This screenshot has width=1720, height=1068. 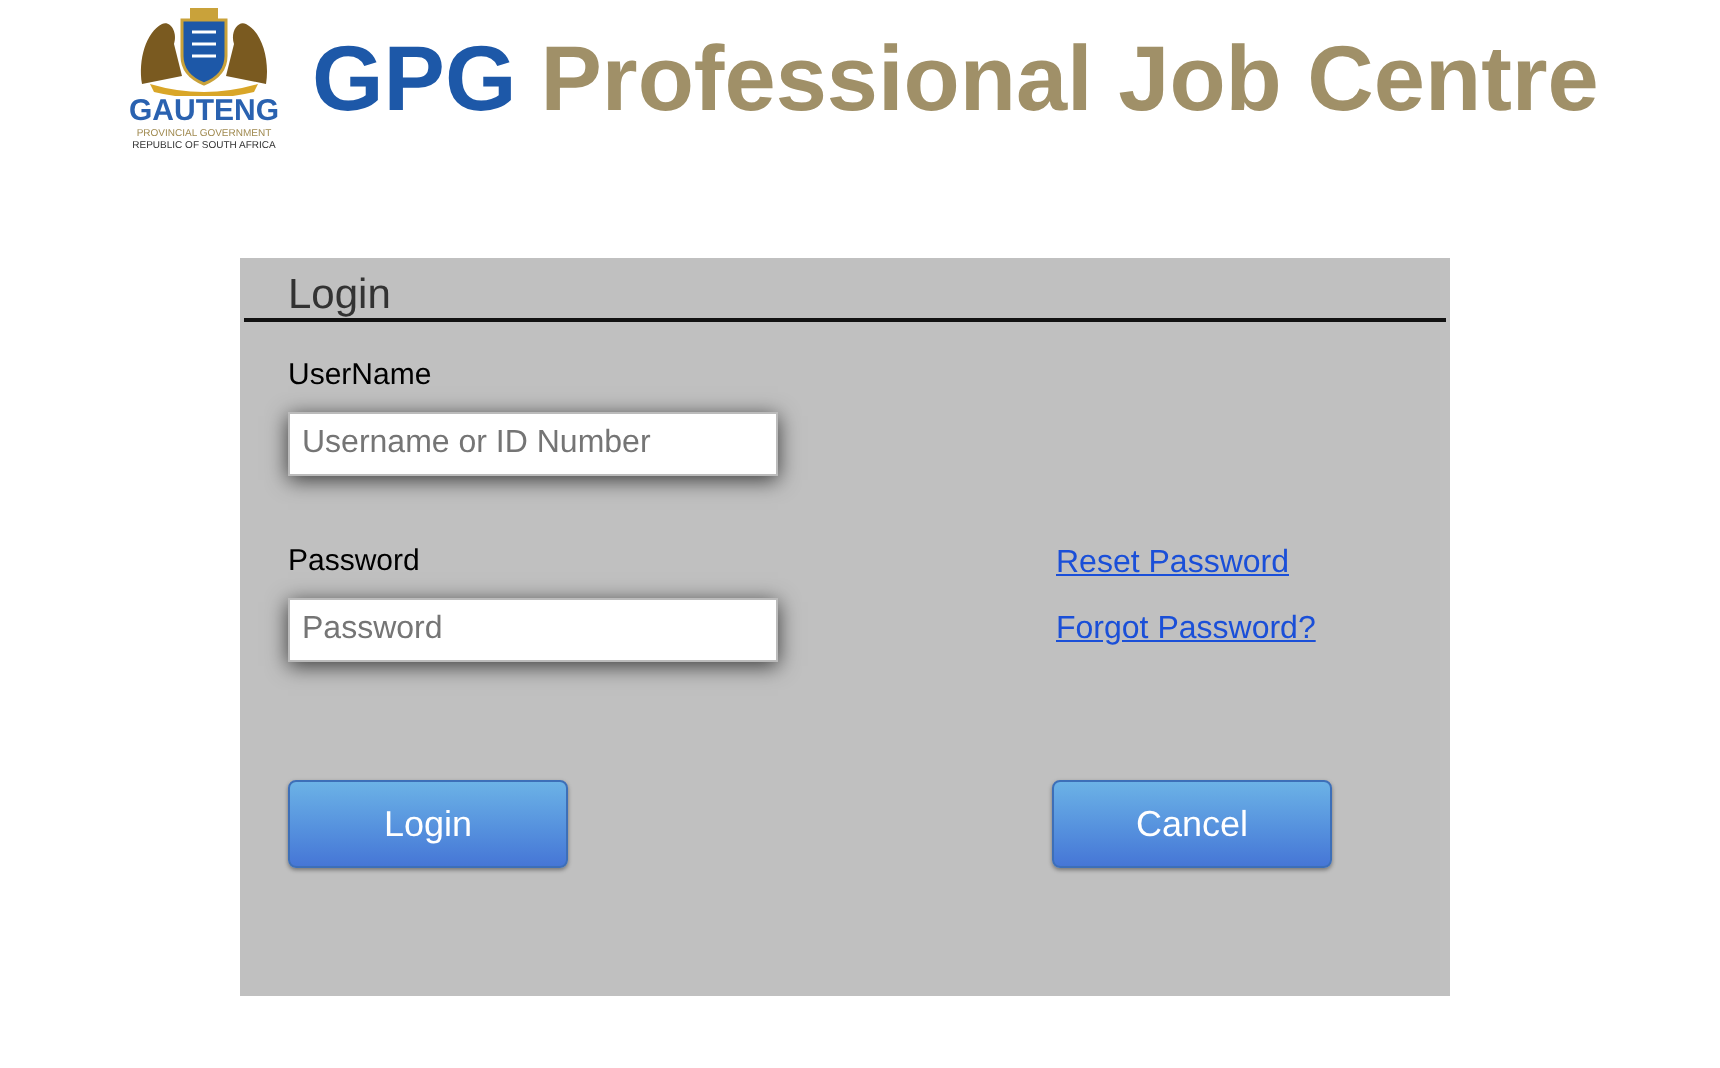 I want to click on username-label: UserName, so click(x=361, y=375).